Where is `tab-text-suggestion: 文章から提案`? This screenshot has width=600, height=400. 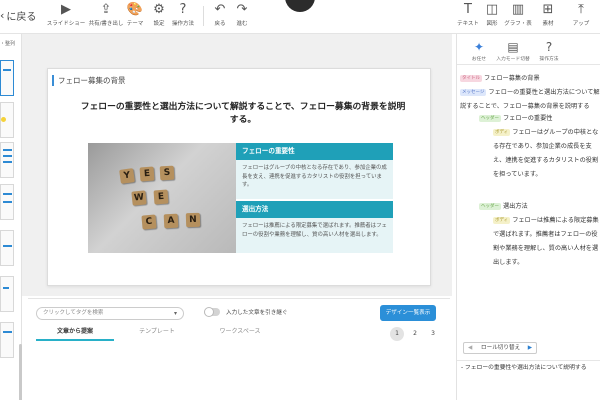 tab-text-suggestion: 文章から提案 is located at coordinates (75, 334).